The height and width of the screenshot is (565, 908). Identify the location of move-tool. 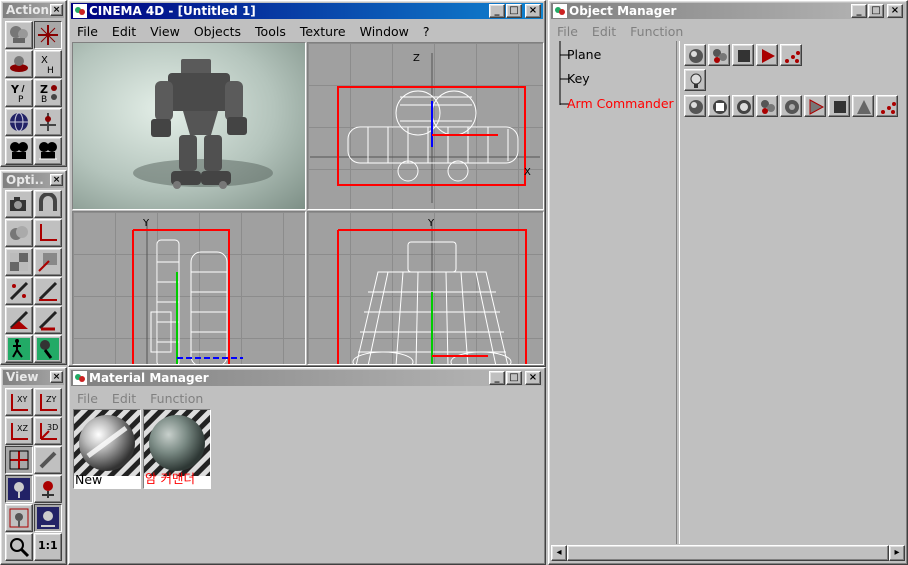
(48, 35).